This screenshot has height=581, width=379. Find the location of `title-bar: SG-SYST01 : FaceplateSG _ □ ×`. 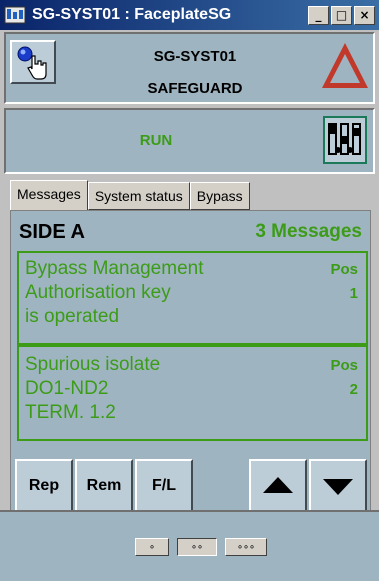

title-bar: SG-SYST01 : FaceplateSG _ □ × is located at coordinates (189, 15).